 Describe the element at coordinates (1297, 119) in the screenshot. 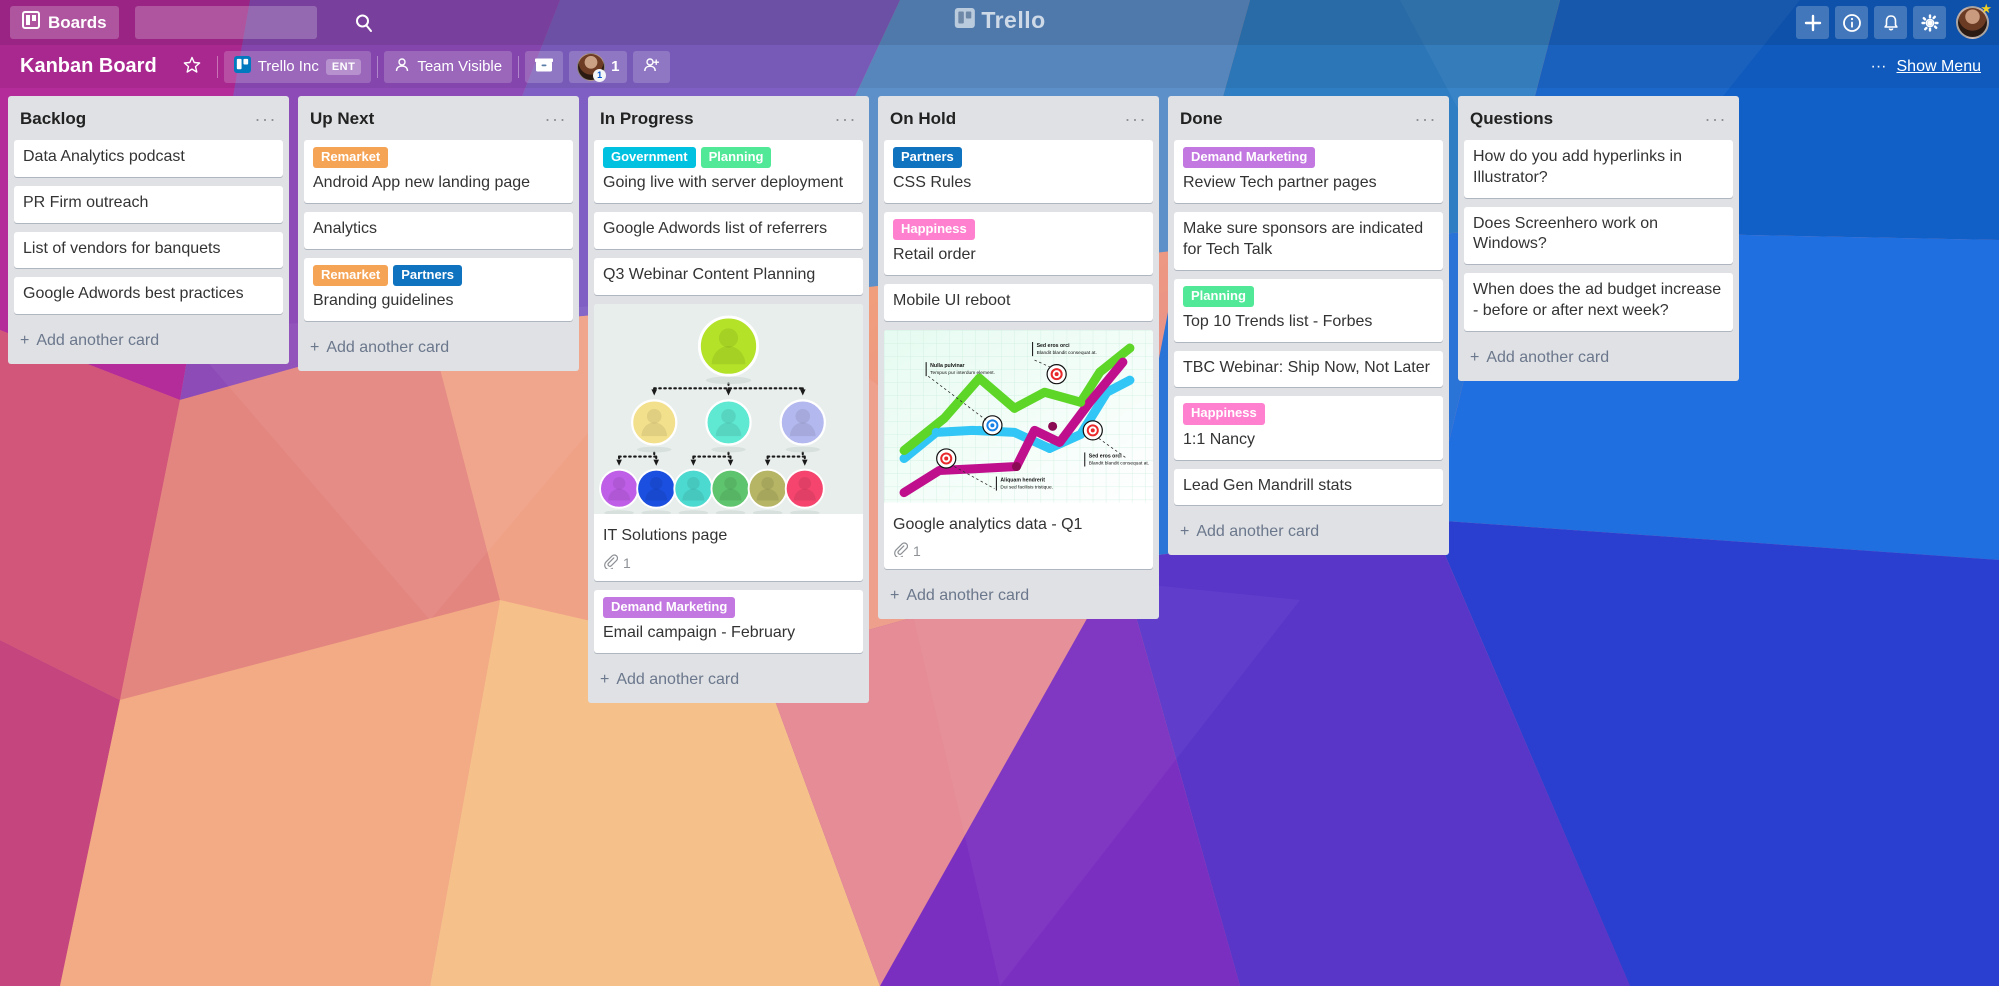

I see `list-title: Done` at that location.